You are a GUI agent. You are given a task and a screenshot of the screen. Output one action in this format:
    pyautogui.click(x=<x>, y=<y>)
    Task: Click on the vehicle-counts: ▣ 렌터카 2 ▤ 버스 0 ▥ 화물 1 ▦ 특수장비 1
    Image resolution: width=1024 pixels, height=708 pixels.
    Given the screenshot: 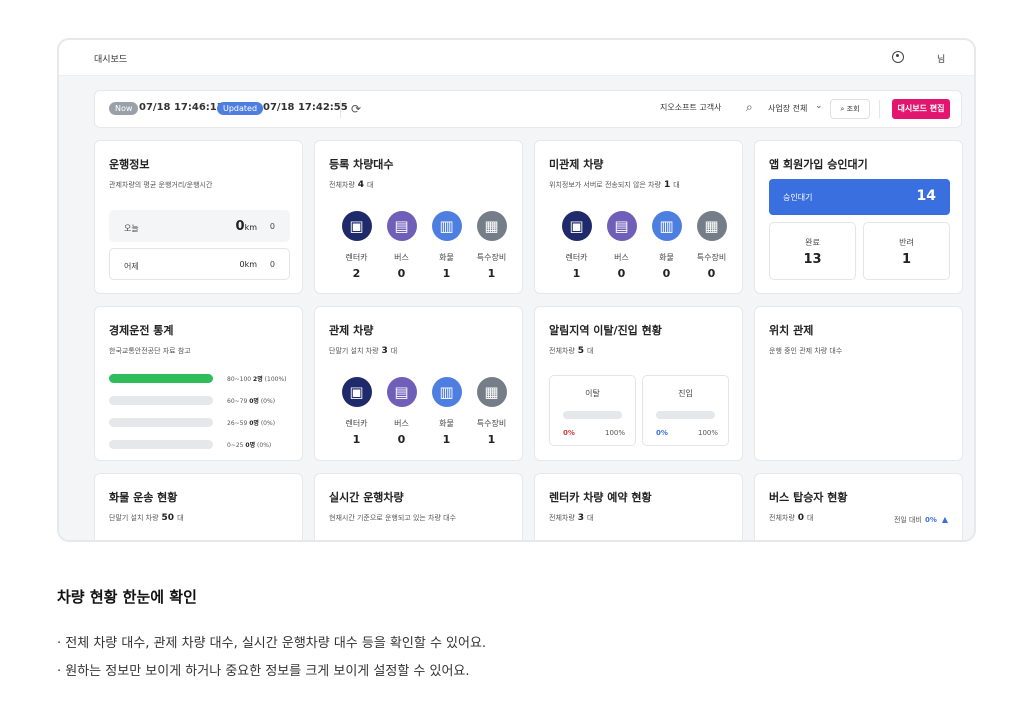 What is the action you would take?
    pyautogui.click(x=424, y=246)
    